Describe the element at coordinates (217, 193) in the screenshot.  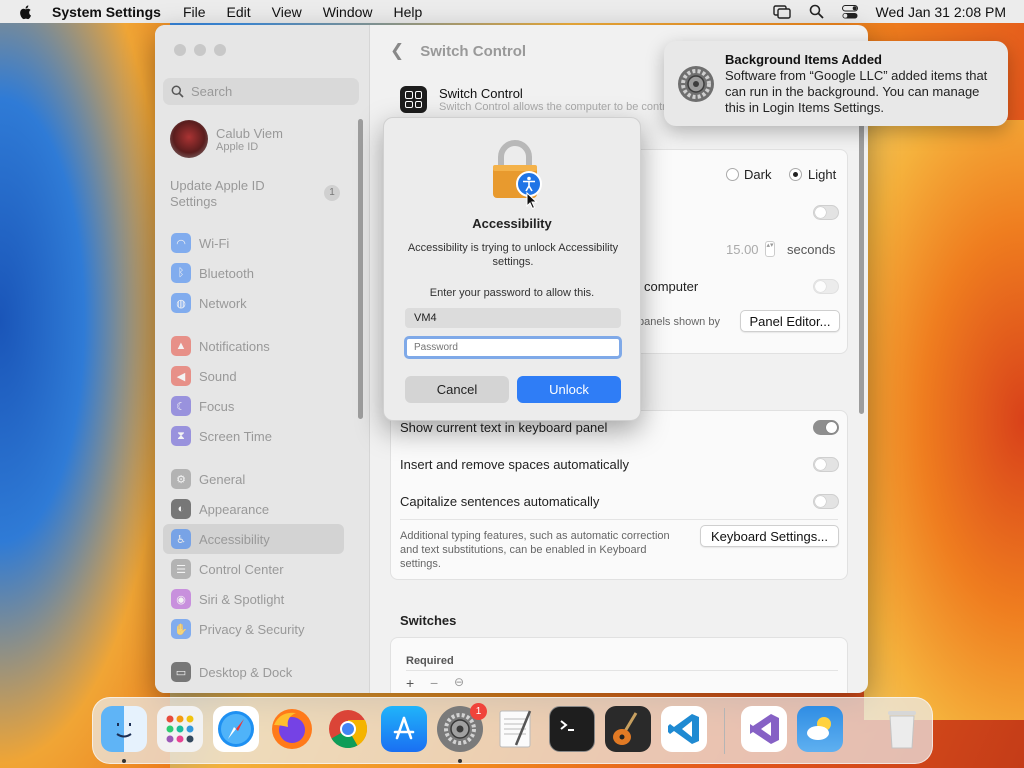
I see `update-label: Update Apple ID Settings` at that location.